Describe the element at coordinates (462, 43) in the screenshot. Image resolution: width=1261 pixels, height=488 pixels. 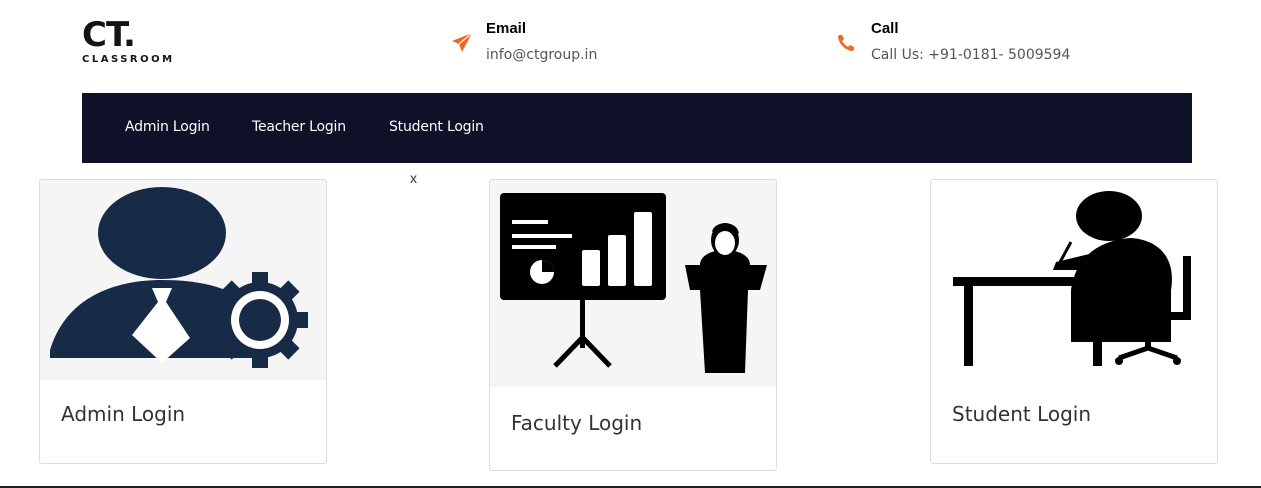
I see `paper-plane-icon` at that location.